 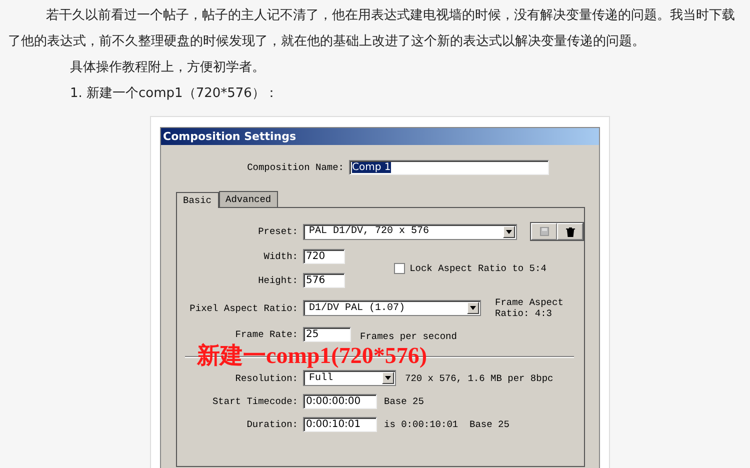 What do you see at coordinates (570, 231) in the screenshot?
I see `trash-icon` at bounding box center [570, 231].